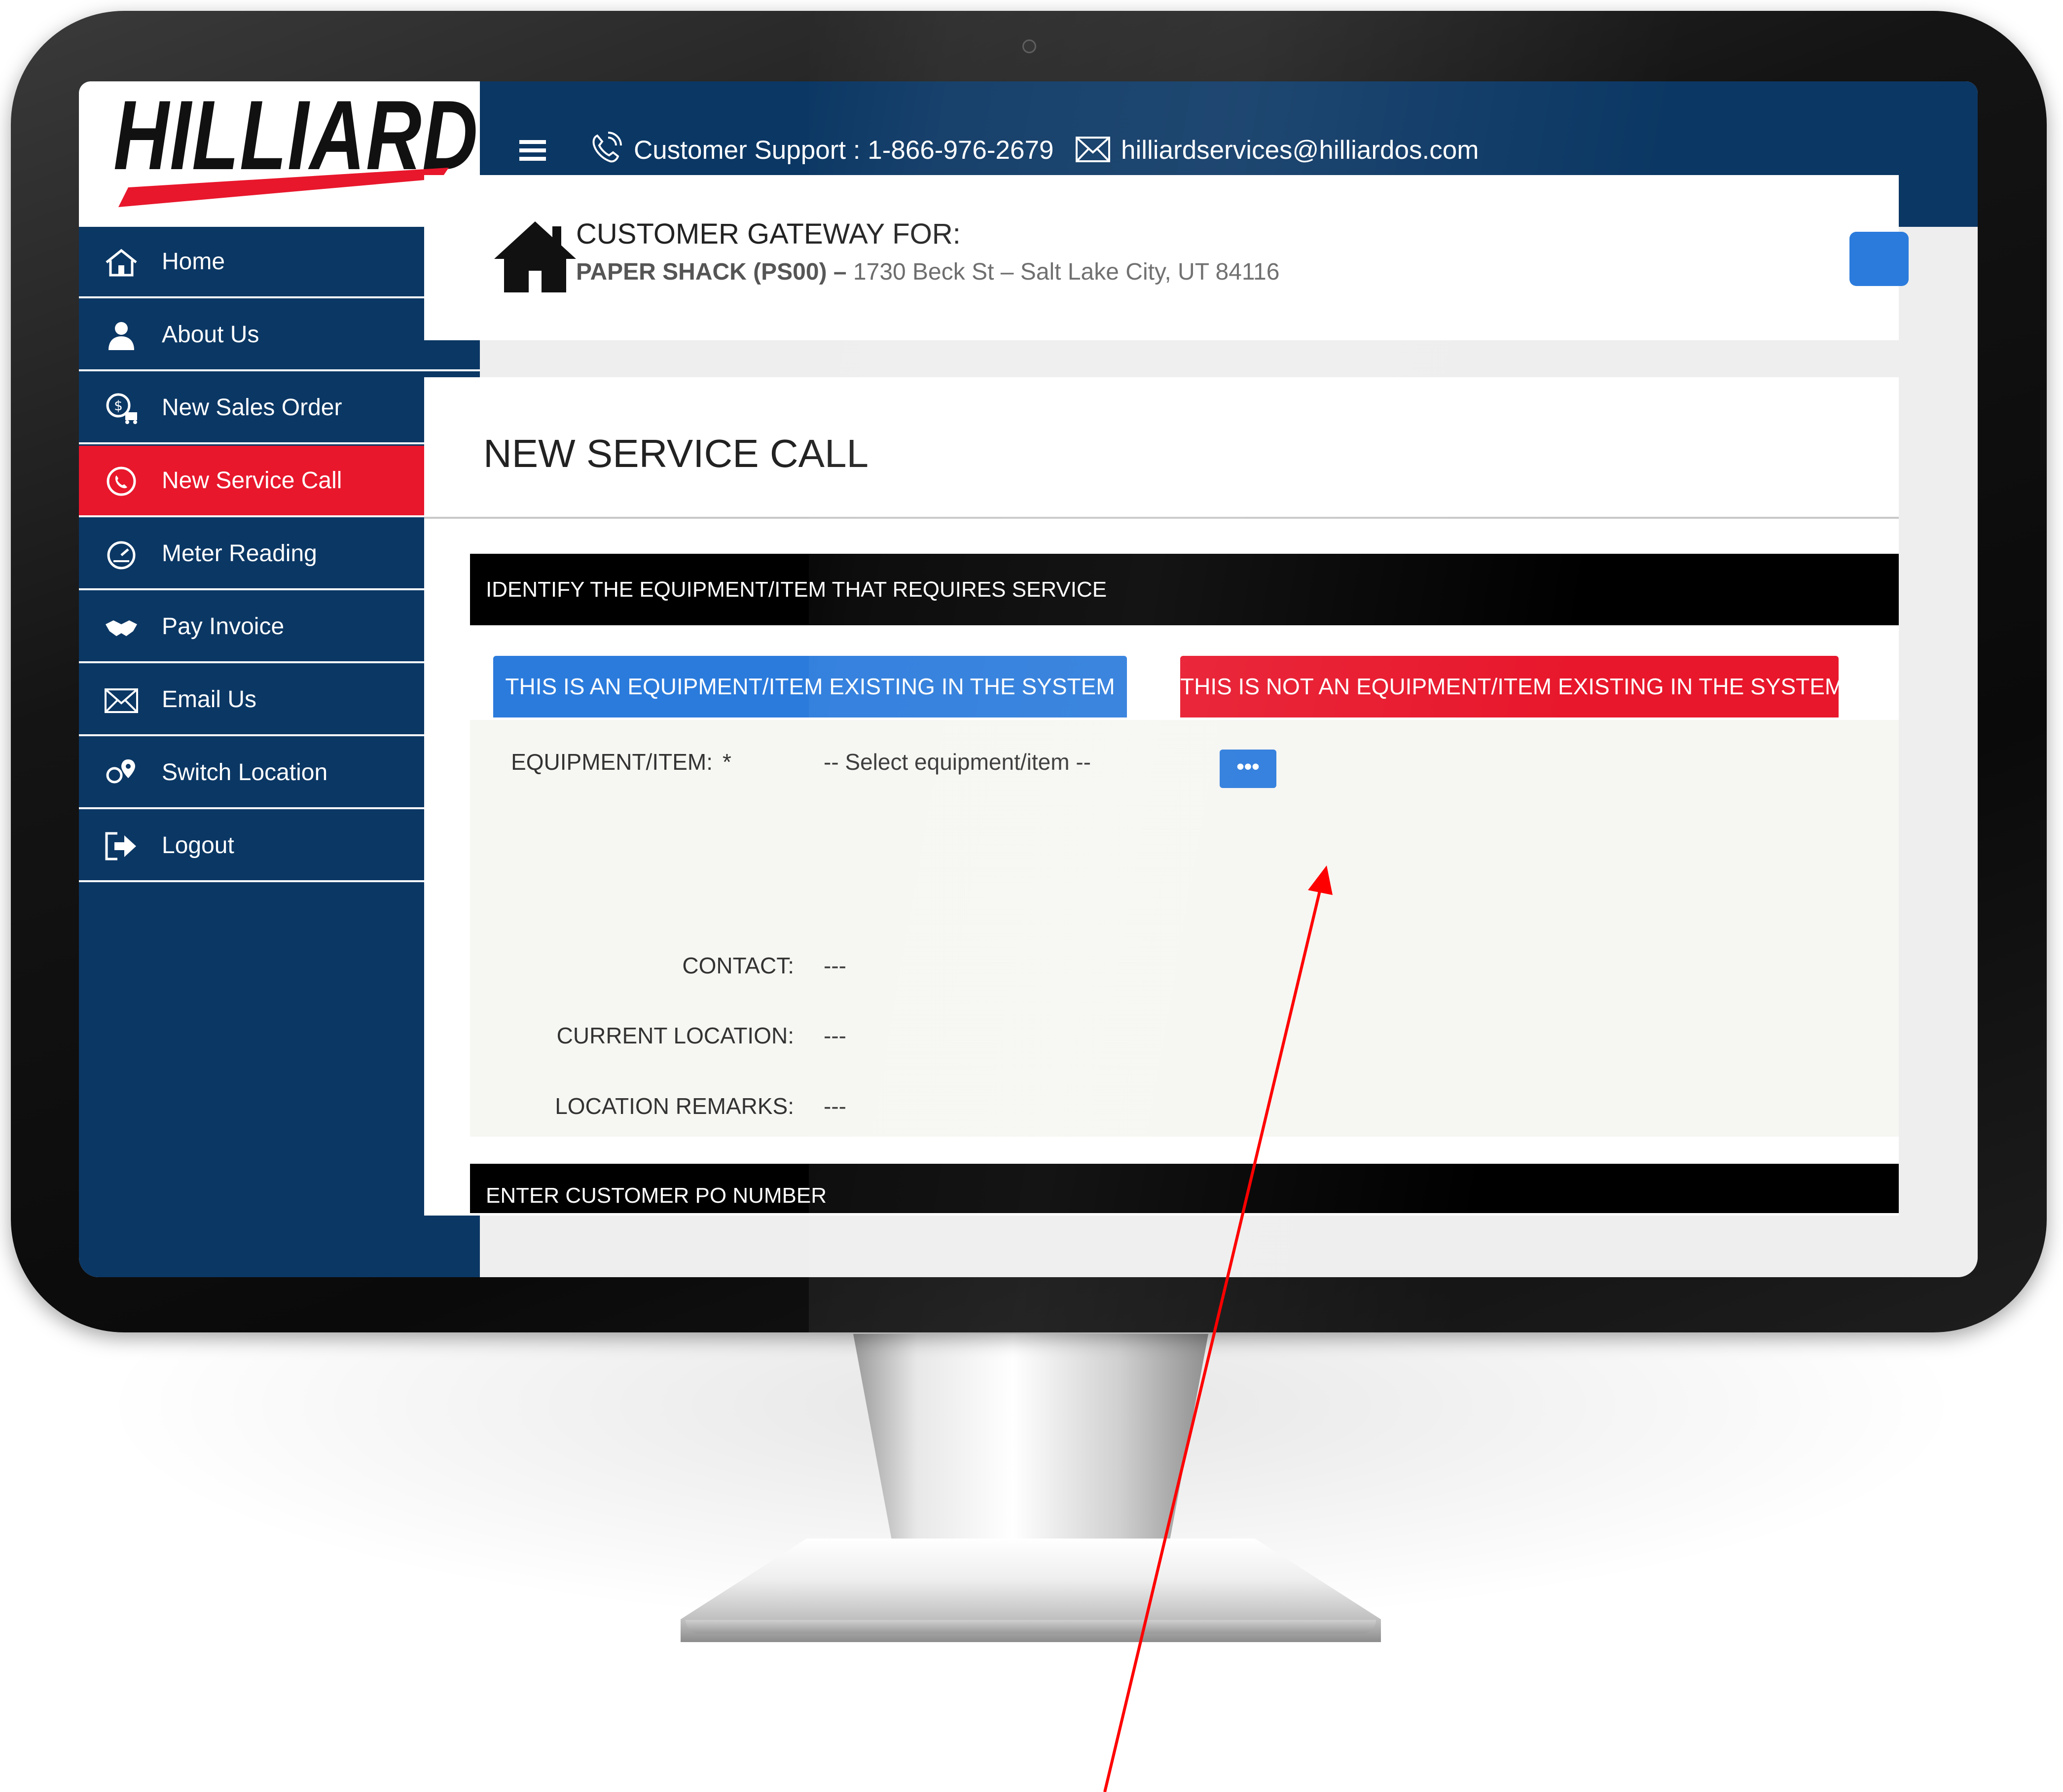 This screenshot has height=1792, width=2063. What do you see at coordinates (1029, 46) in the screenshot?
I see `webcam-icon` at bounding box center [1029, 46].